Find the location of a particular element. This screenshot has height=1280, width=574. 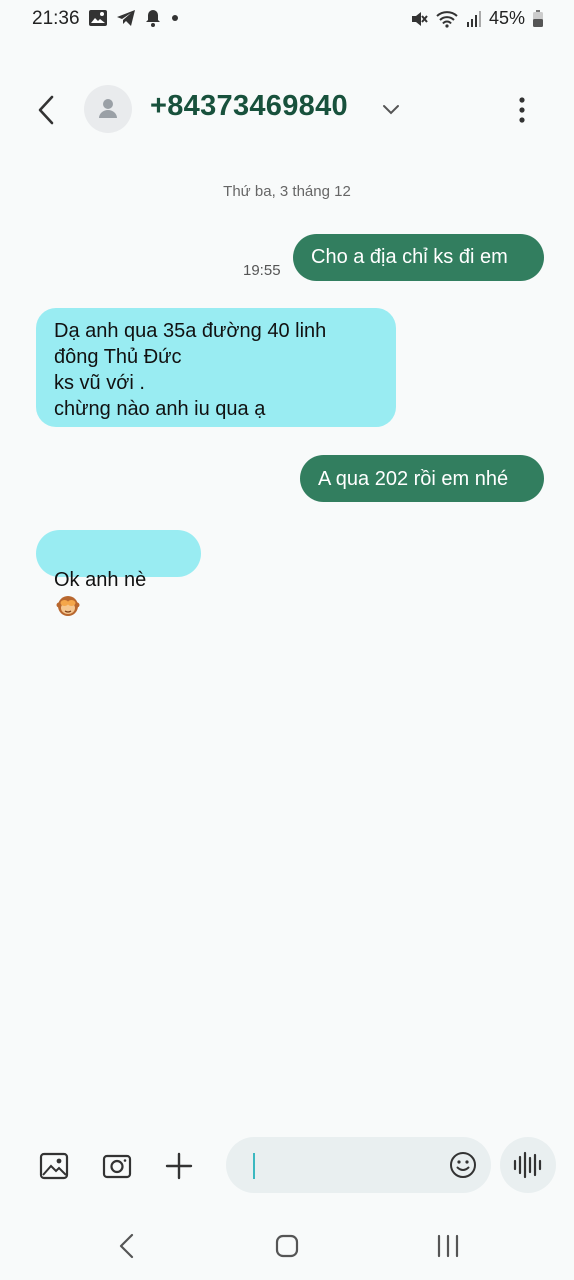

emoji-icon is located at coordinates (463, 1165).